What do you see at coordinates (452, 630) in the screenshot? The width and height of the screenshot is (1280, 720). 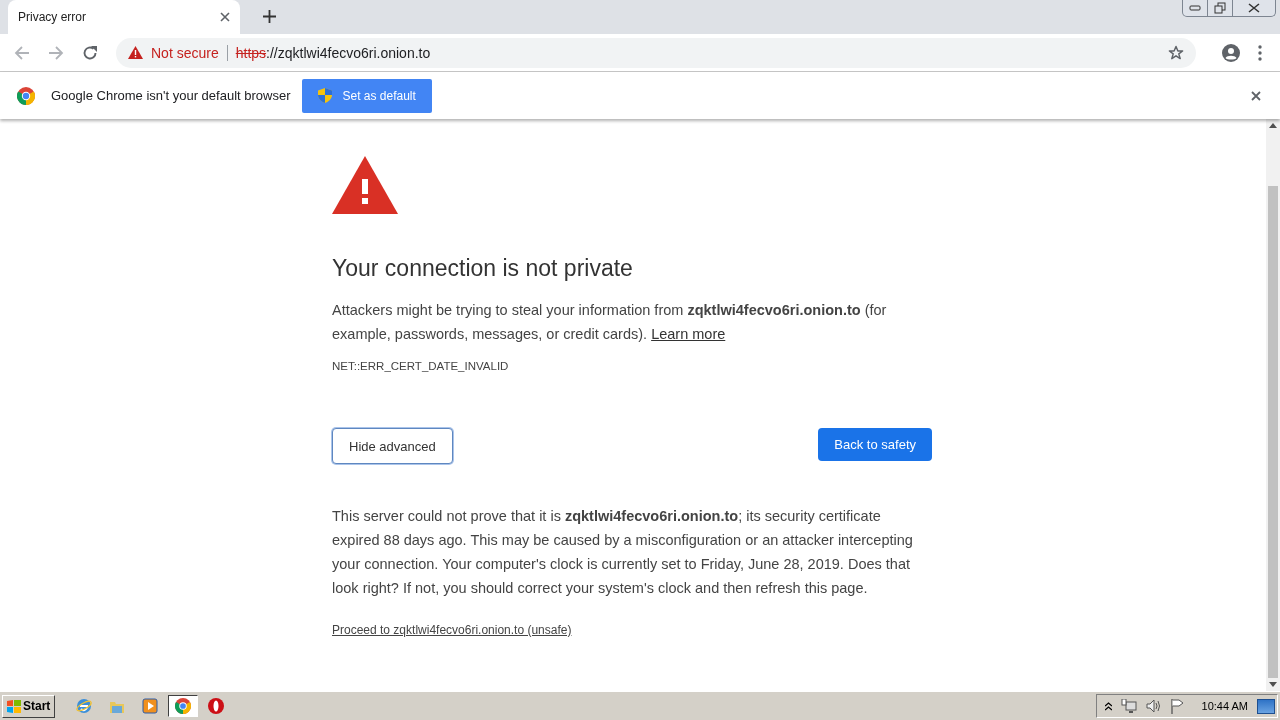 I see `proceed-link: Proceed to zqktlwi4fecvo6ri.onion.to (unsafe)` at bounding box center [452, 630].